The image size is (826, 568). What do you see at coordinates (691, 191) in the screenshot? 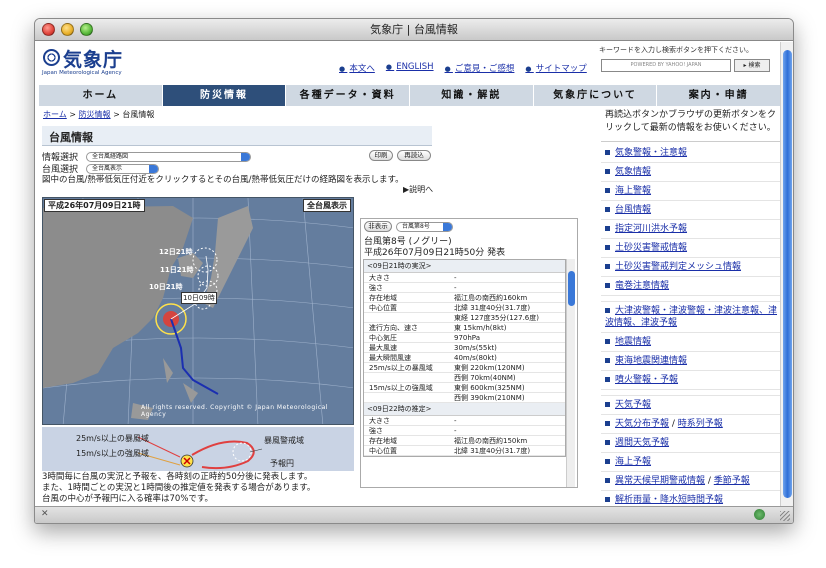
I see `sidebar-link-item: 海上警報` at bounding box center [691, 191].